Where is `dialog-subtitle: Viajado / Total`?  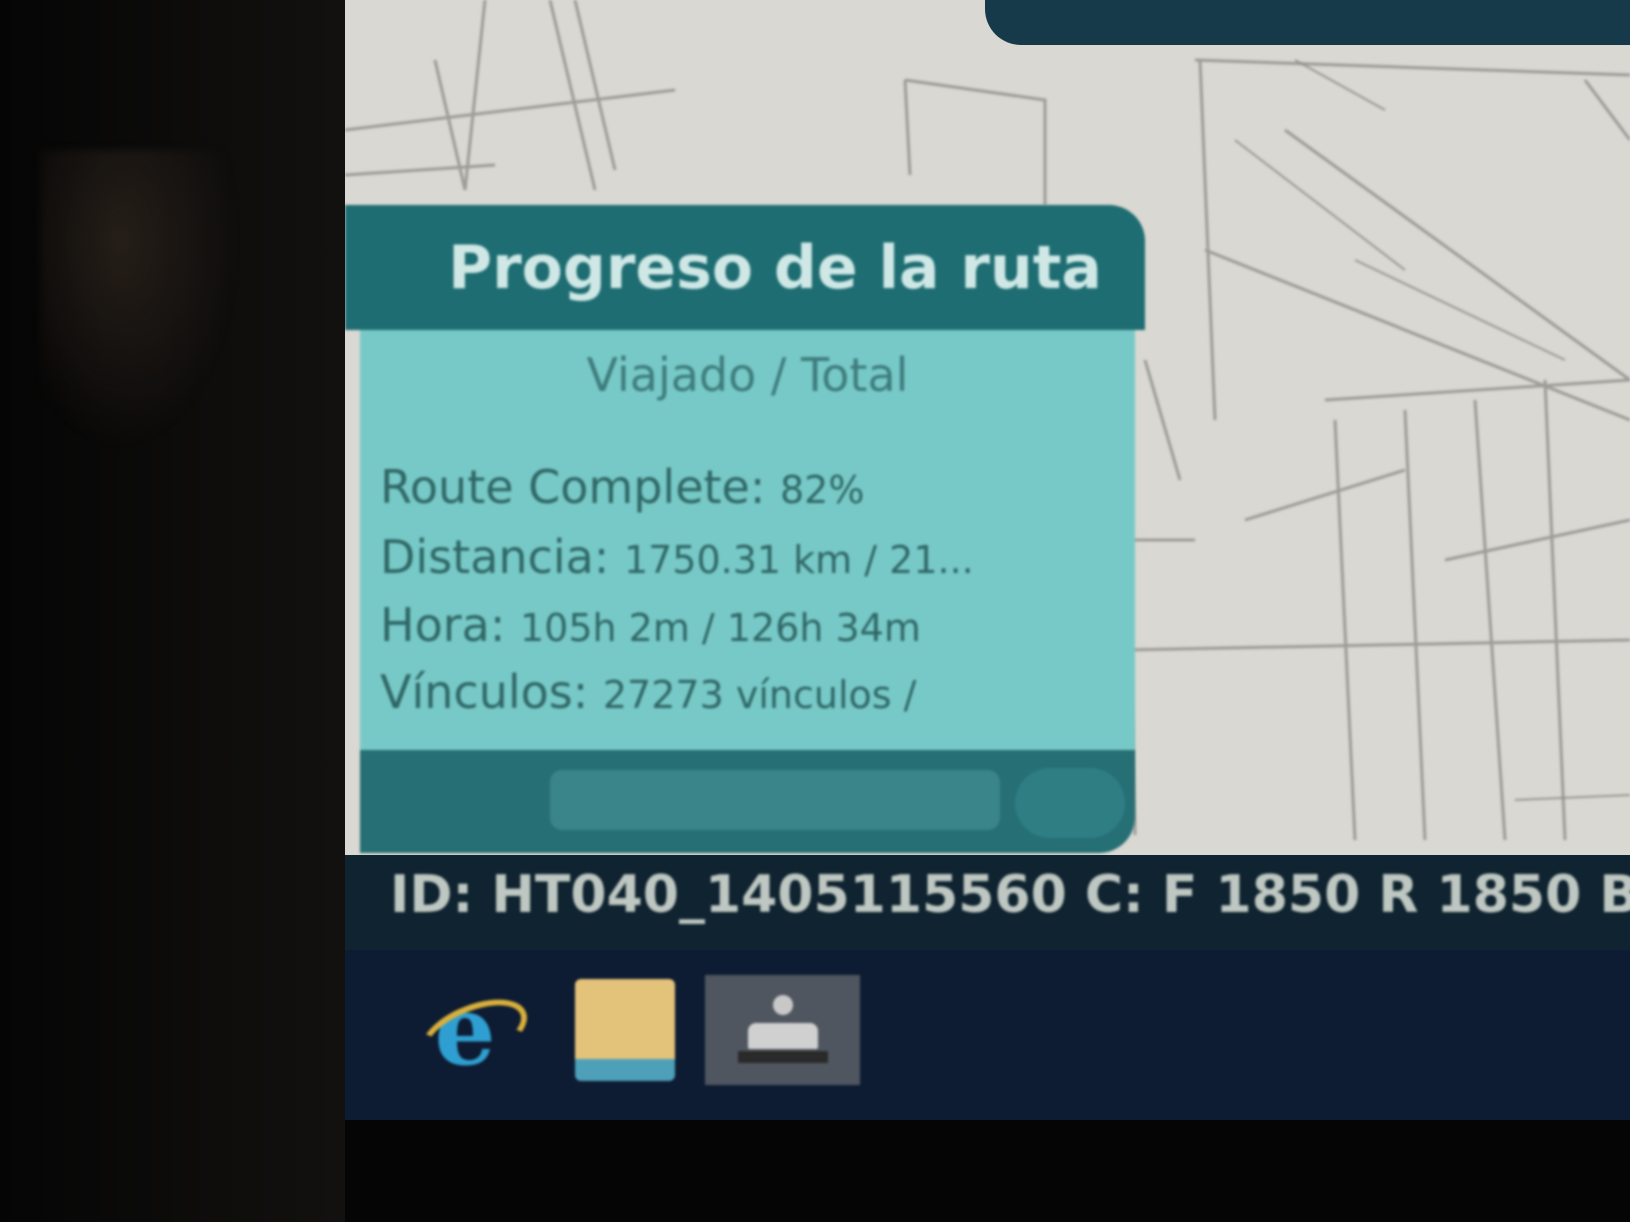
dialog-subtitle: Viajado / Total is located at coordinates (747, 375).